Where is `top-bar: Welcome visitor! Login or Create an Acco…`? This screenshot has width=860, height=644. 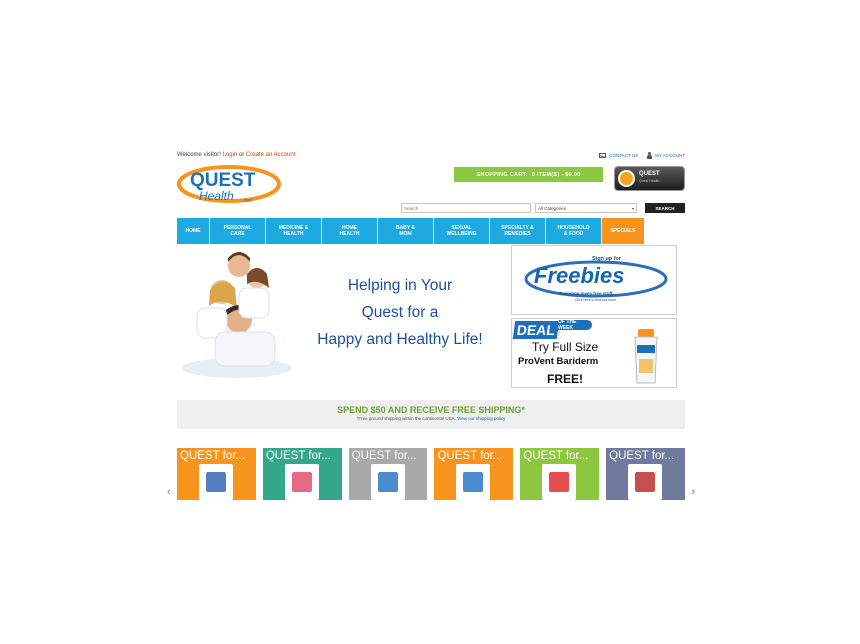
top-bar: Welcome visitor! Login or Create an Acco… is located at coordinates (431, 155).